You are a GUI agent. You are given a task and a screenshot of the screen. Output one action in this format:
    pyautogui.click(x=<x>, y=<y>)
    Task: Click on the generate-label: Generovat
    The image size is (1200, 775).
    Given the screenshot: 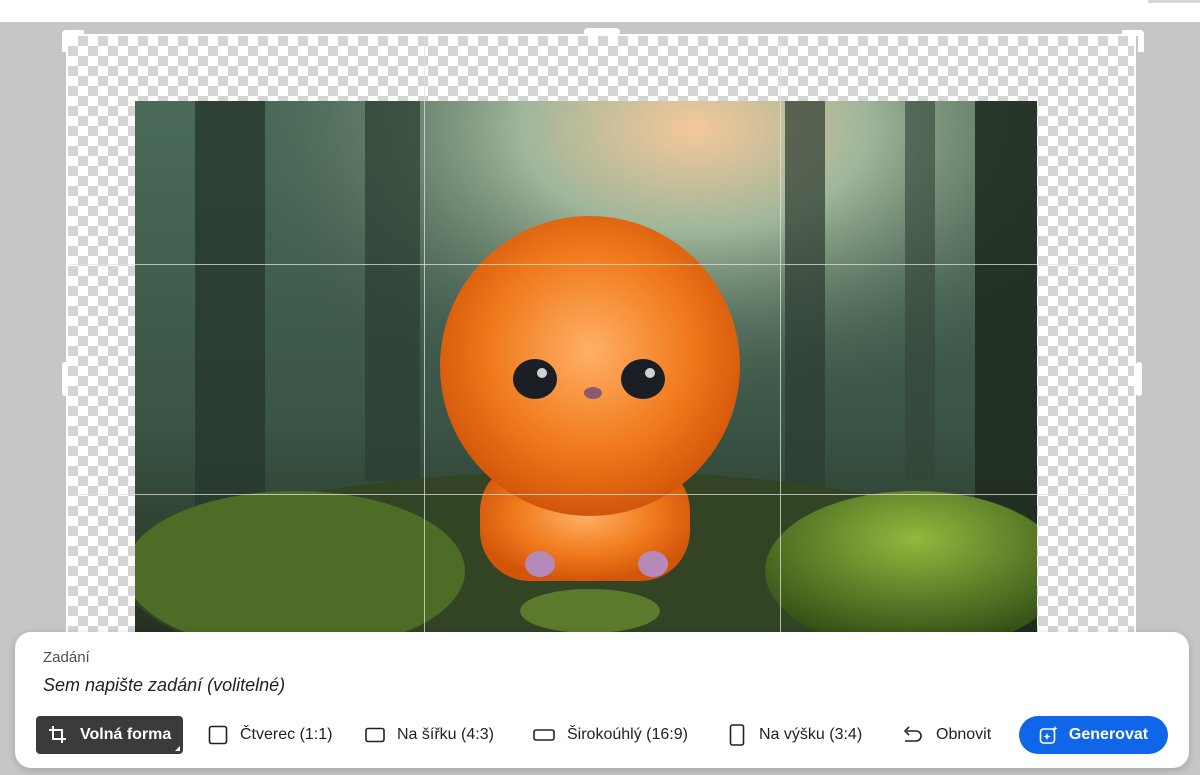 What is the action you would take?
    pyautogui.click(x=1108, y=734)
    